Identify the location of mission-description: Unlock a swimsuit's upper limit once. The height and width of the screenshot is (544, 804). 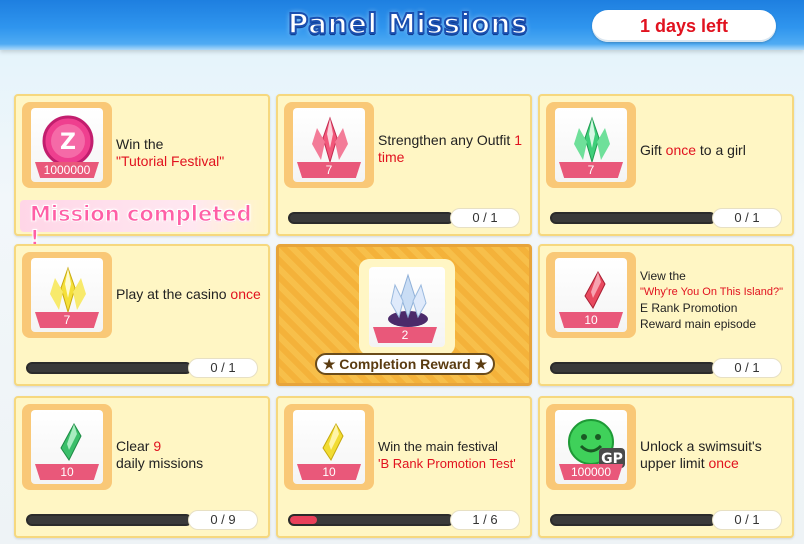
(701, 454).